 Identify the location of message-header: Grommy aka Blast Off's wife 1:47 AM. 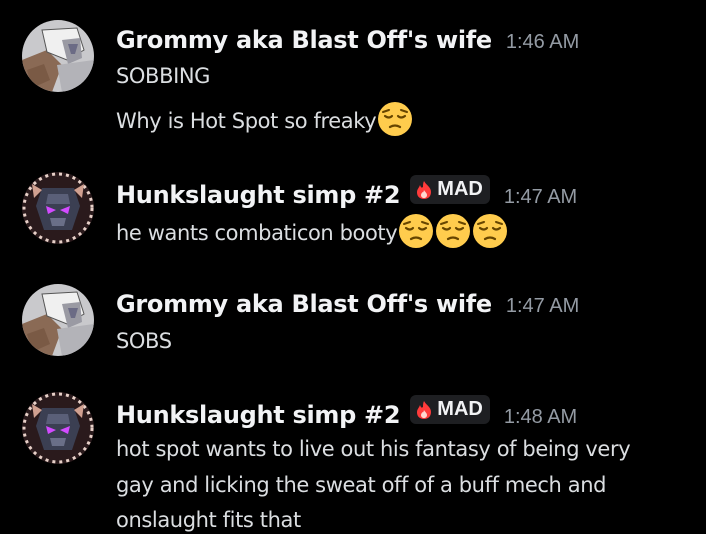
(347, 304).